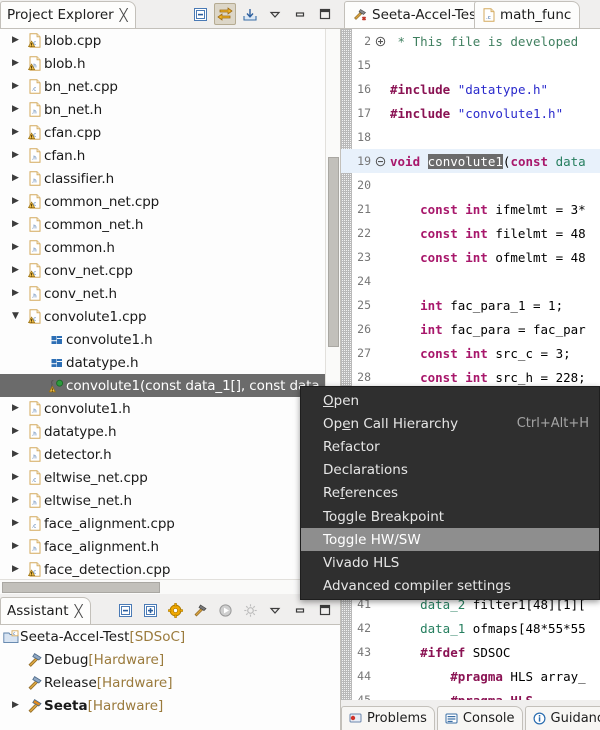  I want to click on assistant-tree-item: Release [Hardware], so click(170, 682).